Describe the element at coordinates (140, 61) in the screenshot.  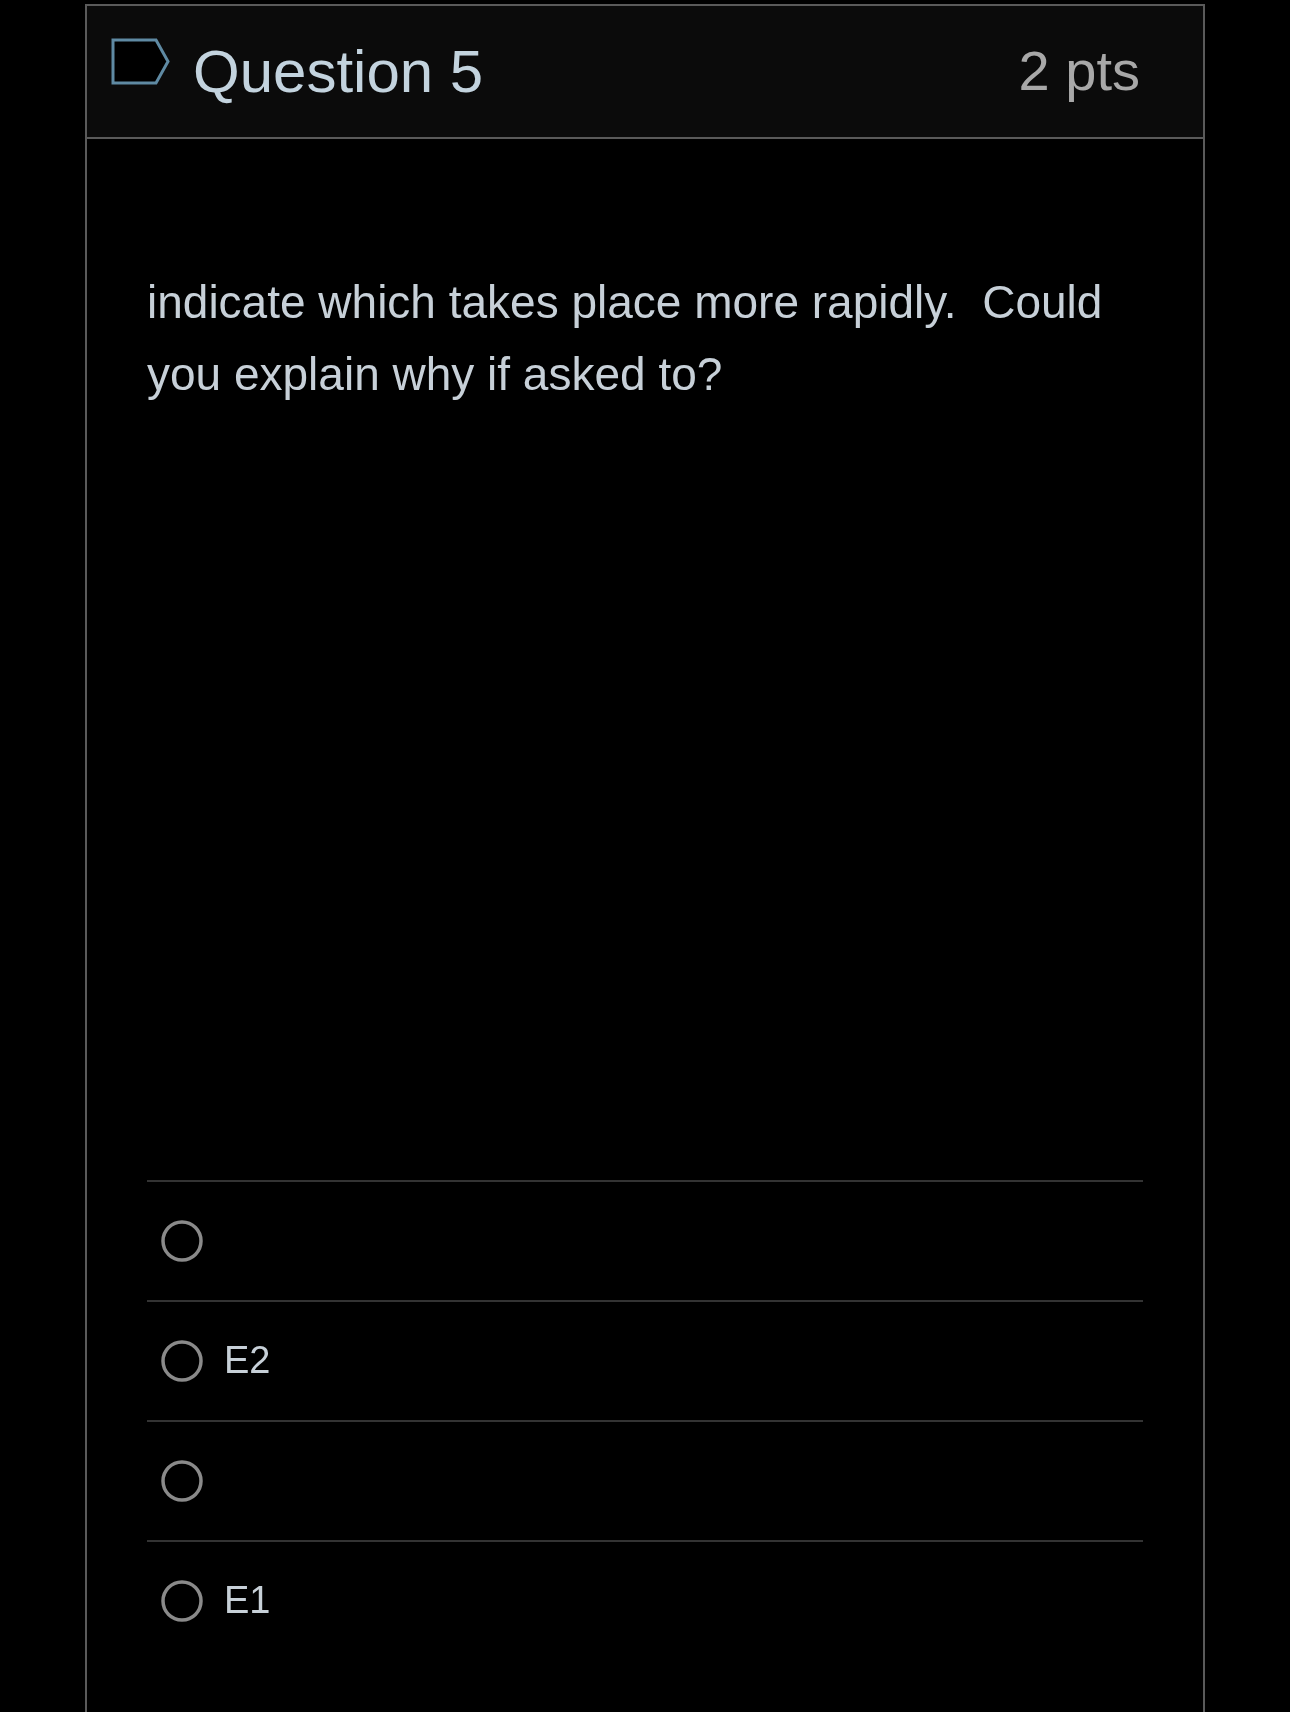
I see `tag-icon` at that location.